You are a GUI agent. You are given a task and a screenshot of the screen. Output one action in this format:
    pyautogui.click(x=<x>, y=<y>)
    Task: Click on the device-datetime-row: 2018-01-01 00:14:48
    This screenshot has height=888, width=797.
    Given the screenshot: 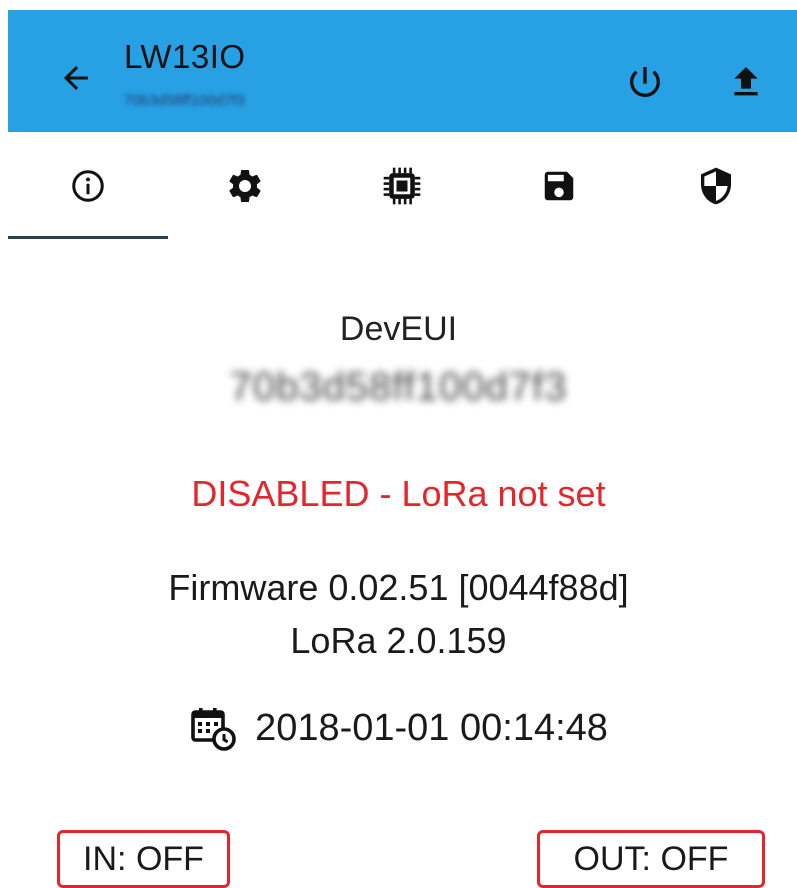 What is the action you would take?
    pyautogui.click(x=398, y=728)
    